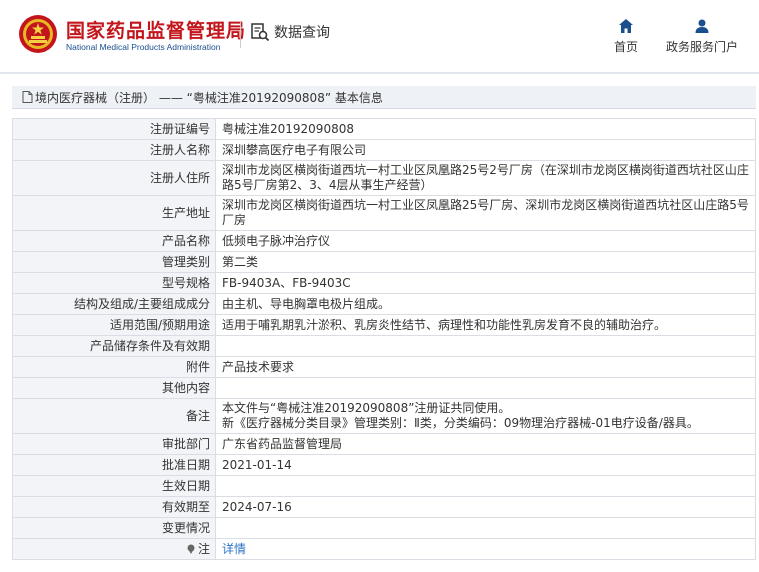  What do you see at coordinates (114, 325) in the screenshot?
I see `field-label: 适用范围/预期用途` at bounding box center [114, 325].